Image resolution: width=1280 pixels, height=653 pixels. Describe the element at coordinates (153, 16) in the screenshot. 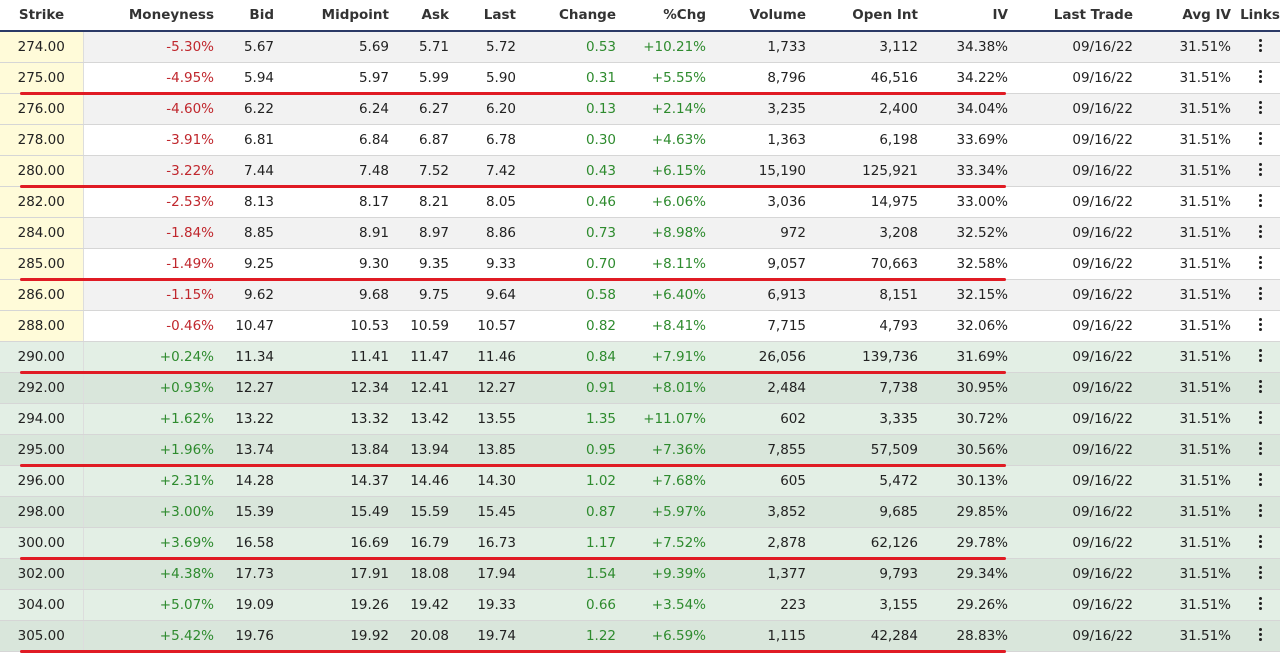

I see `header-moneyness: Moneyness` at that location.